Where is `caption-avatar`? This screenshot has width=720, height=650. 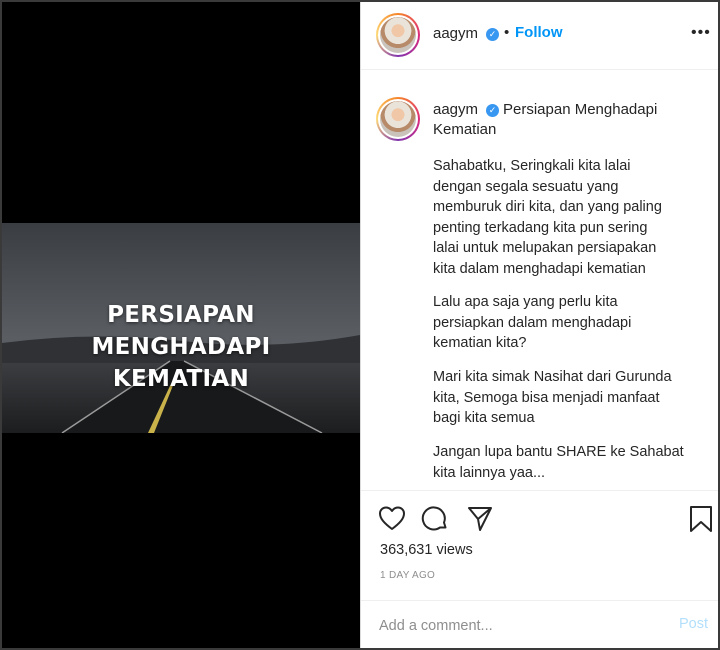
caption-avatar is located at coordinates (398, 119).